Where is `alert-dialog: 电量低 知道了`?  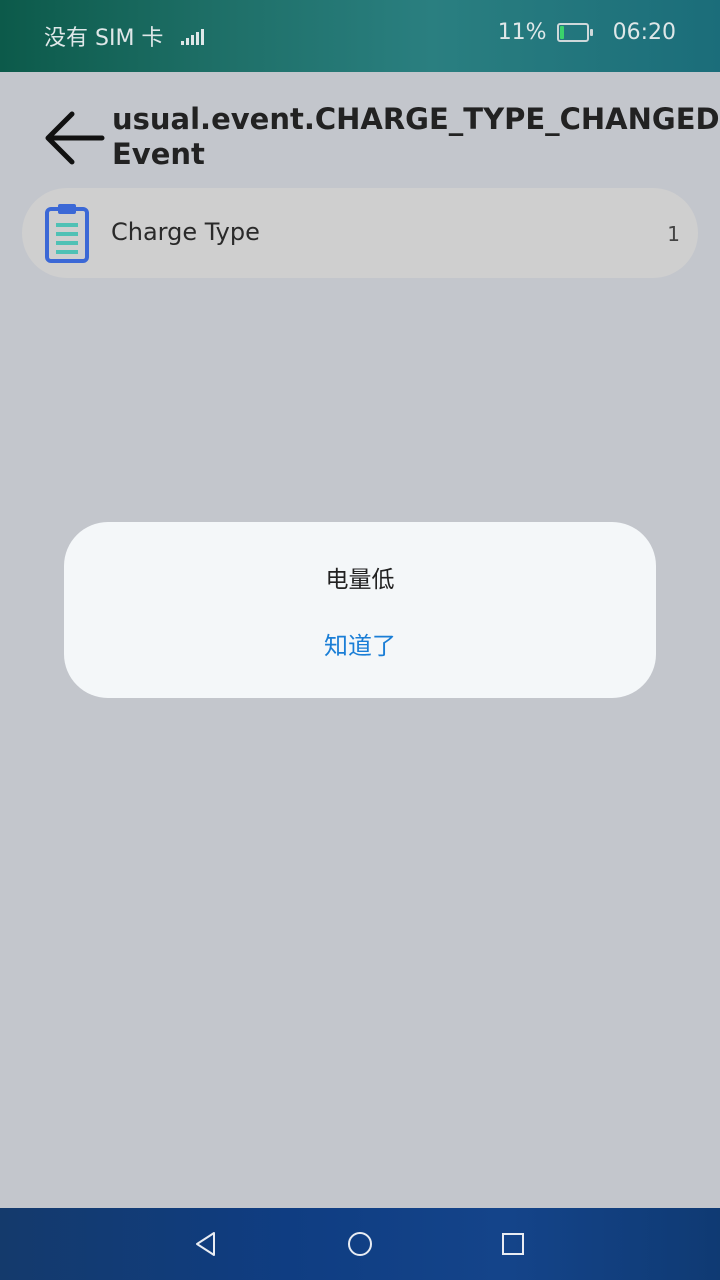 alert-dialog: 电量低 知道了 is located at coordinates (360, 610).